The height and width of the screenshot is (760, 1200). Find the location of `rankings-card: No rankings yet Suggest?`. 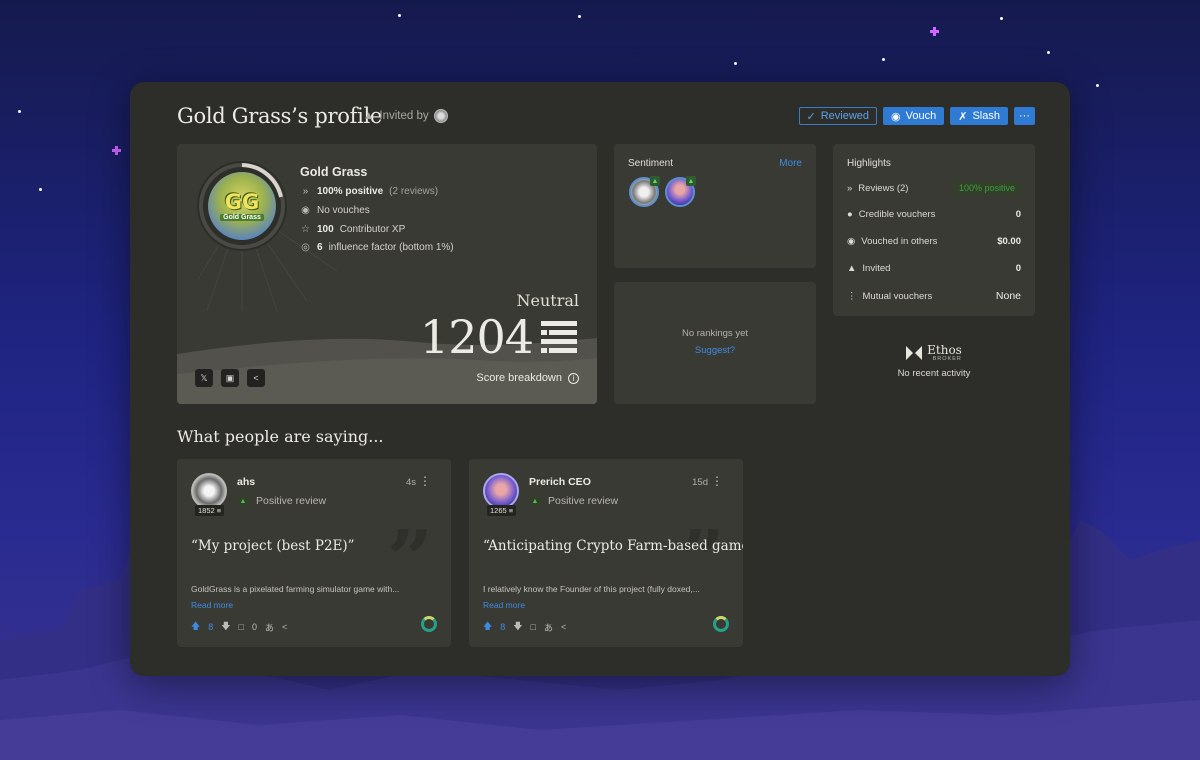

rankings-card: No rankings yet Suggest? is located at coordinates (715, 343).